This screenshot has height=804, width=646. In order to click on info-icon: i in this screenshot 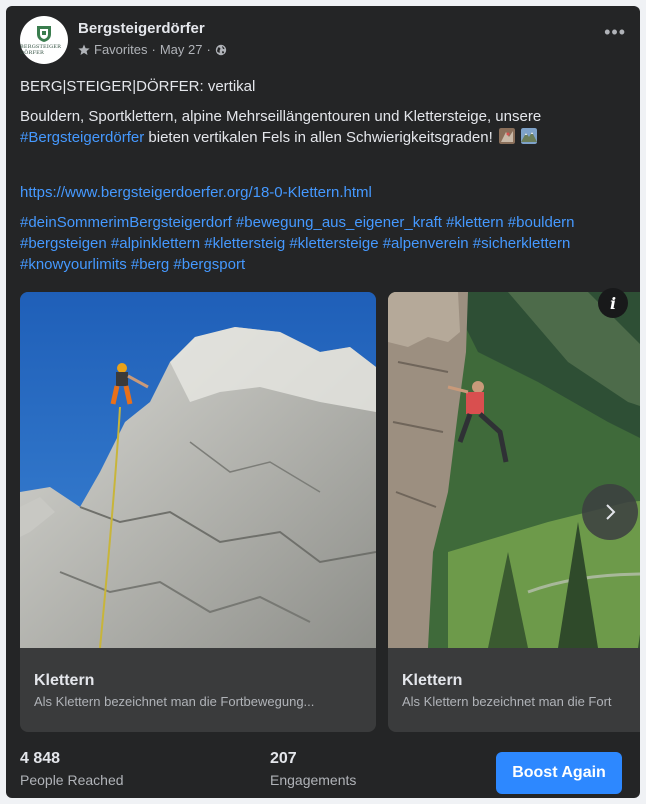, I will do `click(613, 303)`.